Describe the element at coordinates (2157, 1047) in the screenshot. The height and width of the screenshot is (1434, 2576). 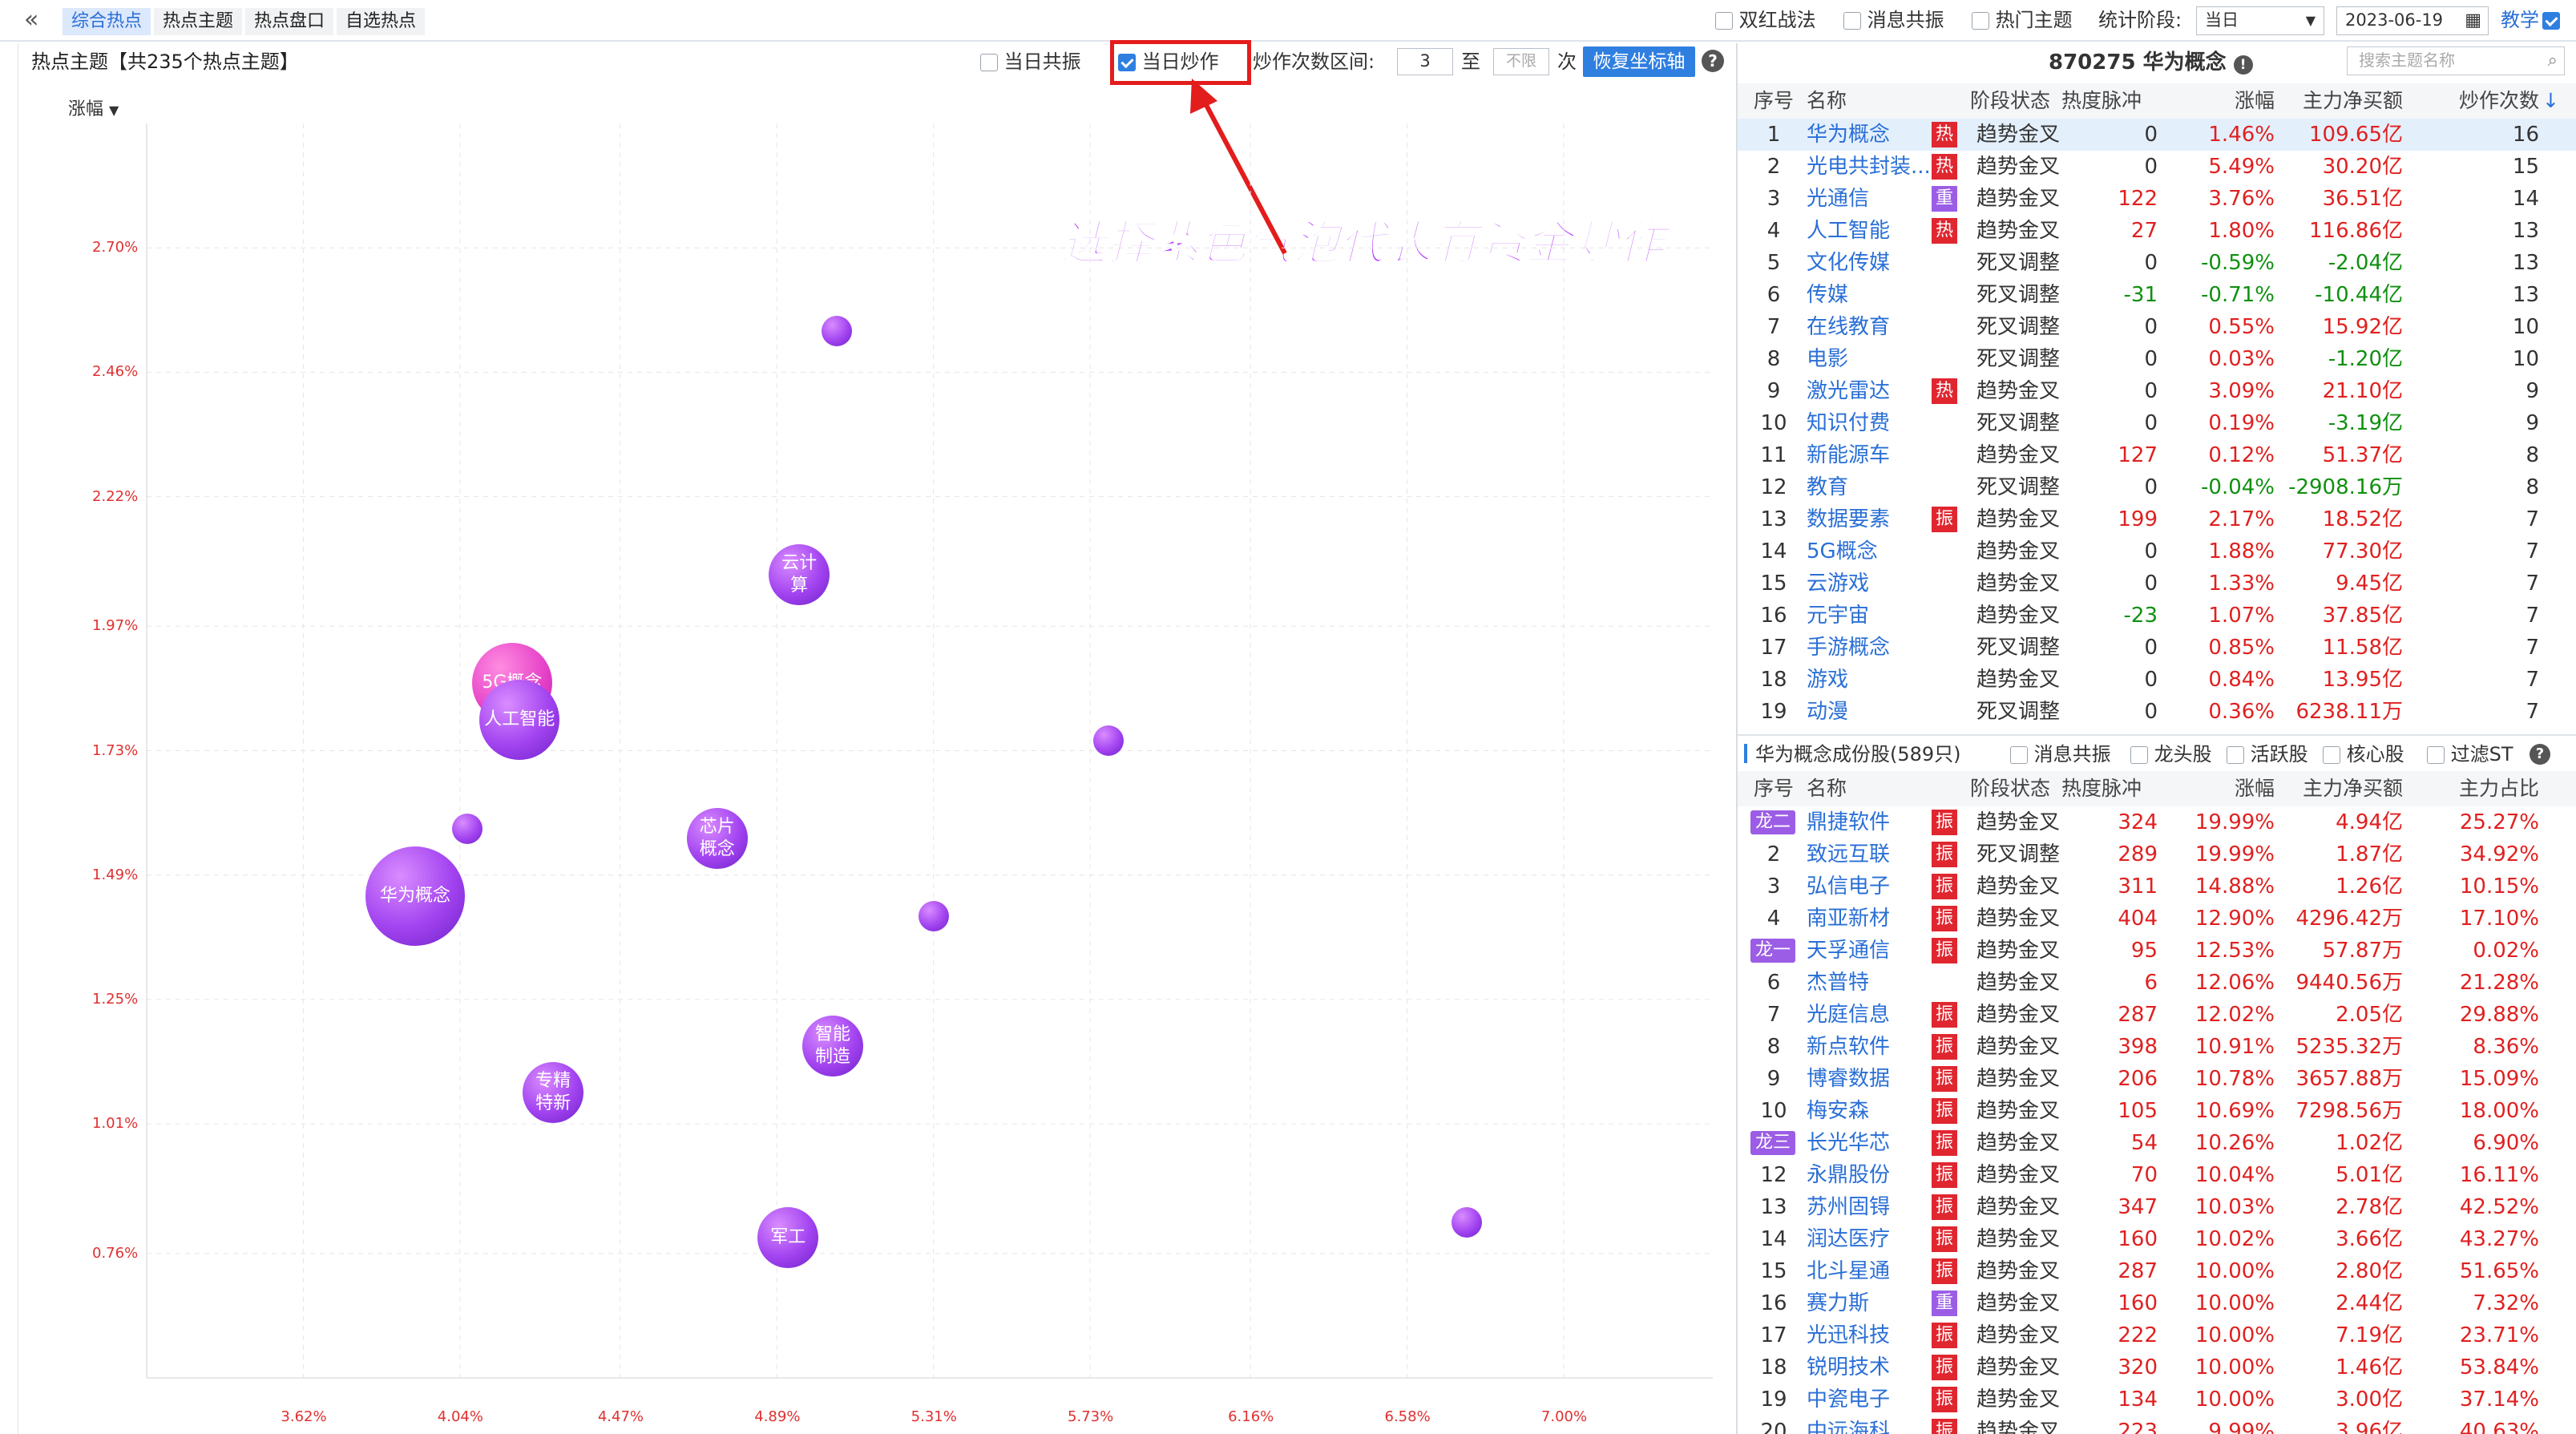
I see `stock-row: 8 新点软件 振趋势金叉 398 10.91% 5235.32万 8.36%` at that location.